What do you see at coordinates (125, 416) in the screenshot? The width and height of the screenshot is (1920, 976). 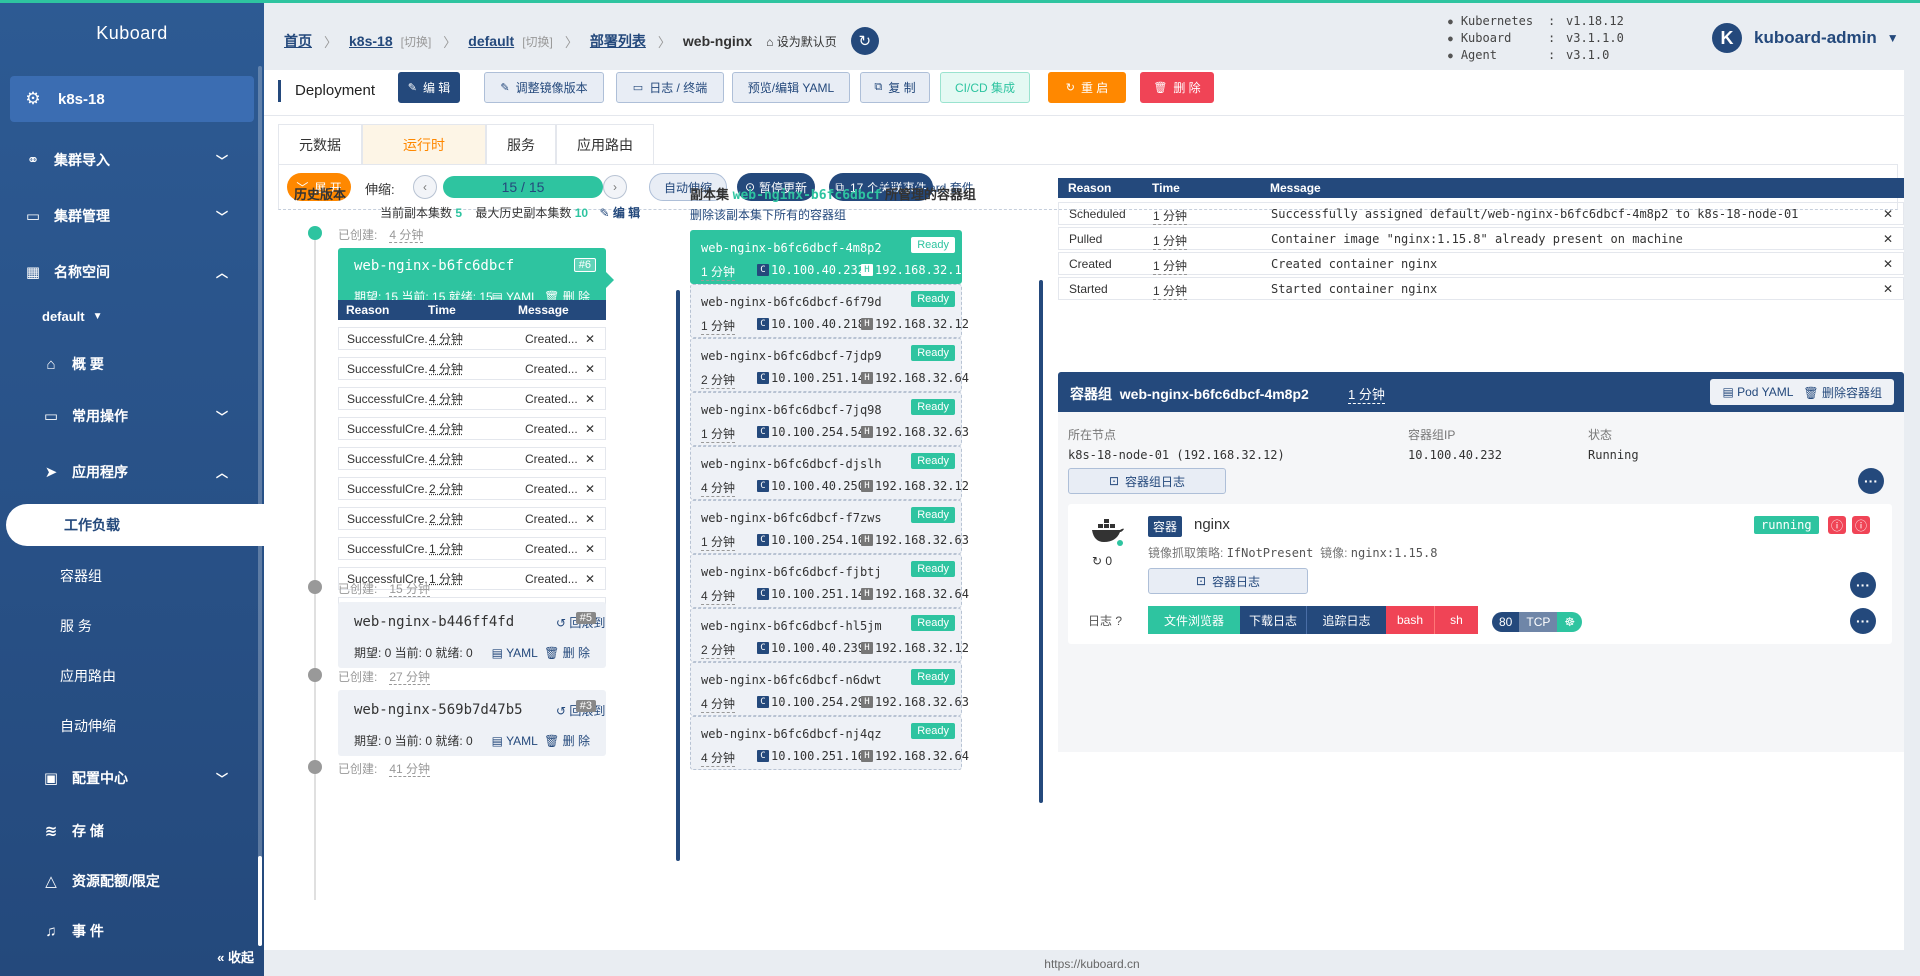 I see `sidebar-item-common-ops: ▭ 常用操作 ﹀` at bounding box center [125, 416].